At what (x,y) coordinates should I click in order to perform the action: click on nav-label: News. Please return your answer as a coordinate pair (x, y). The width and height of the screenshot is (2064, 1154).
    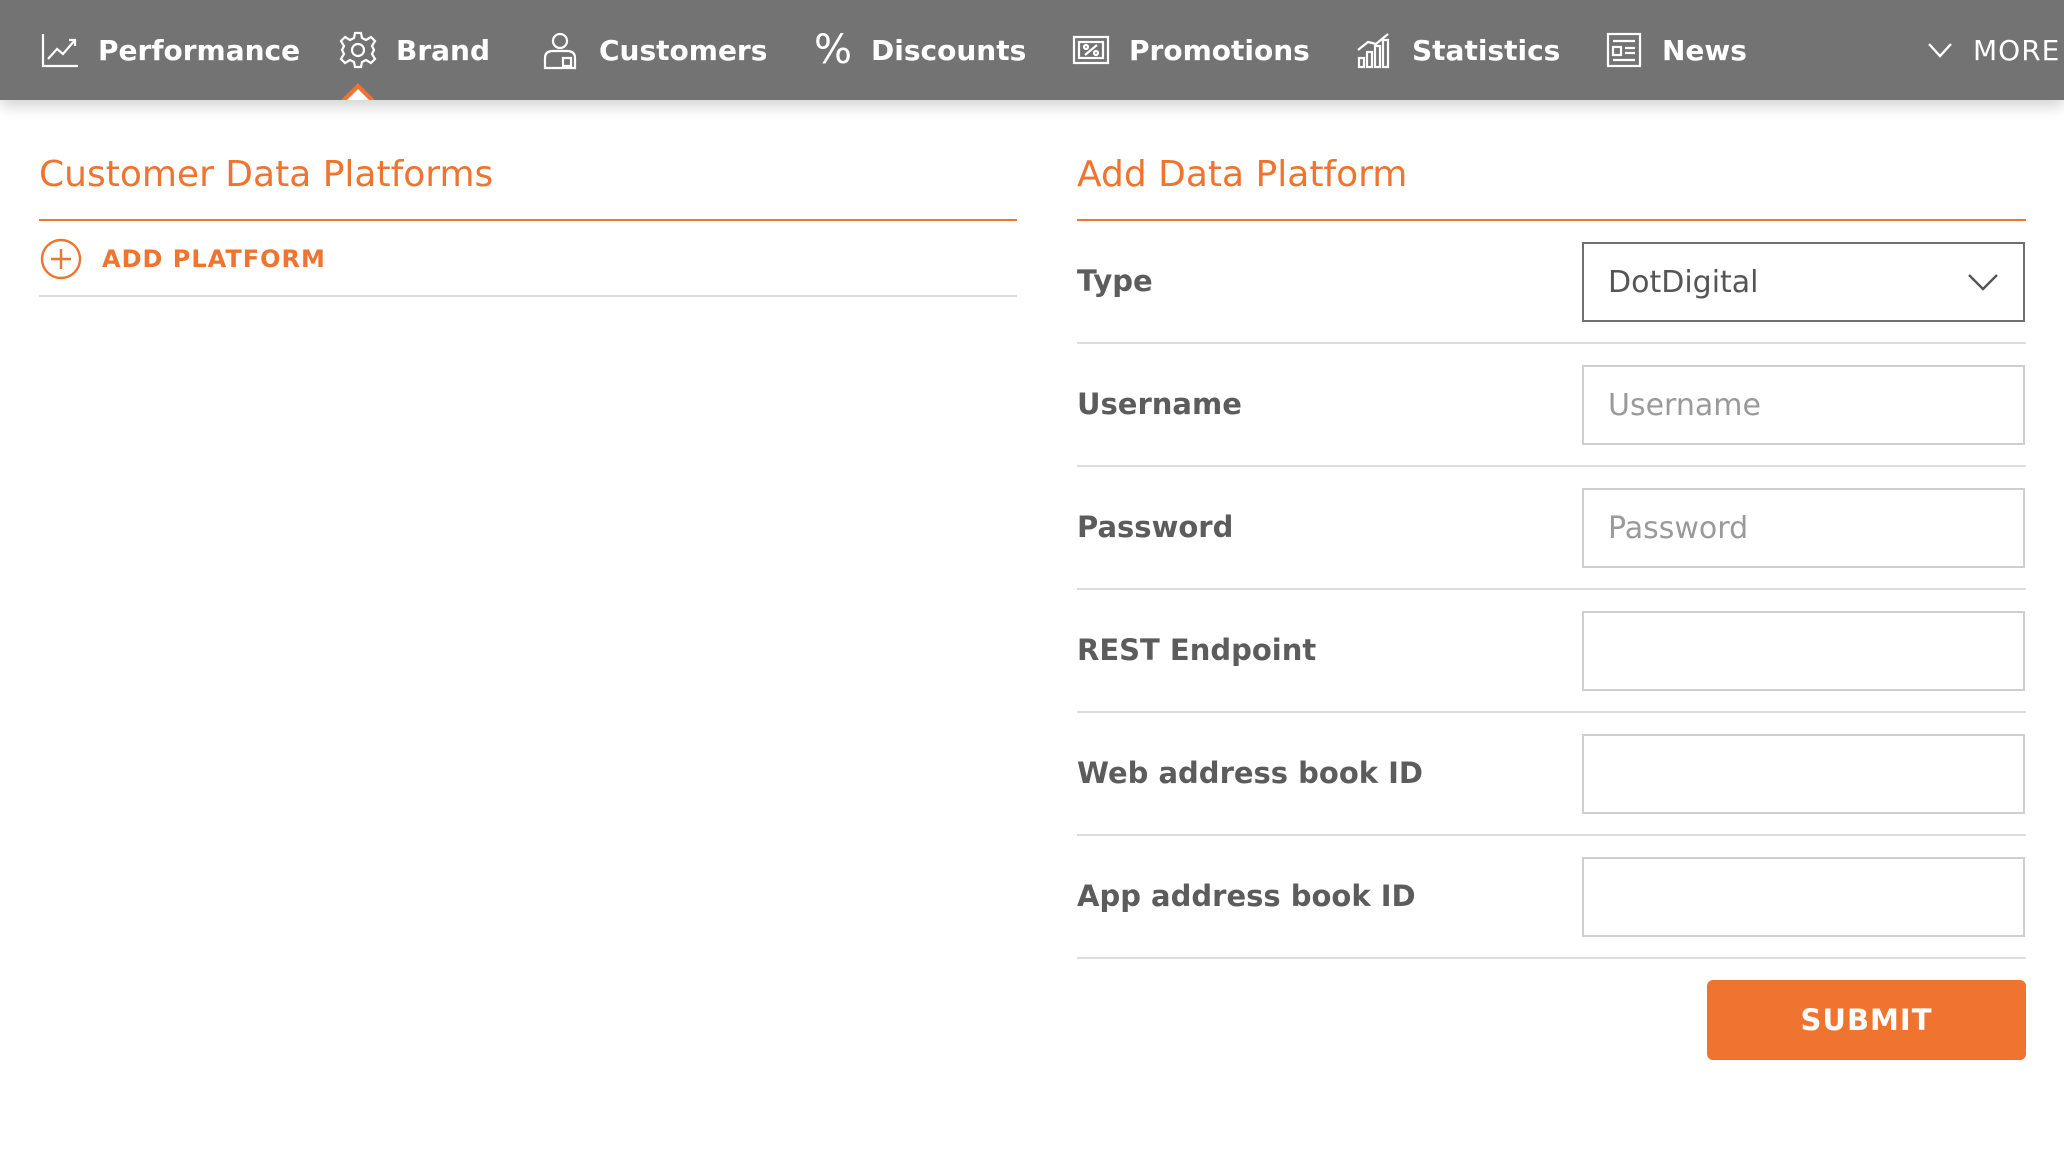
    Looking at the image, I should click on (1704, 50).